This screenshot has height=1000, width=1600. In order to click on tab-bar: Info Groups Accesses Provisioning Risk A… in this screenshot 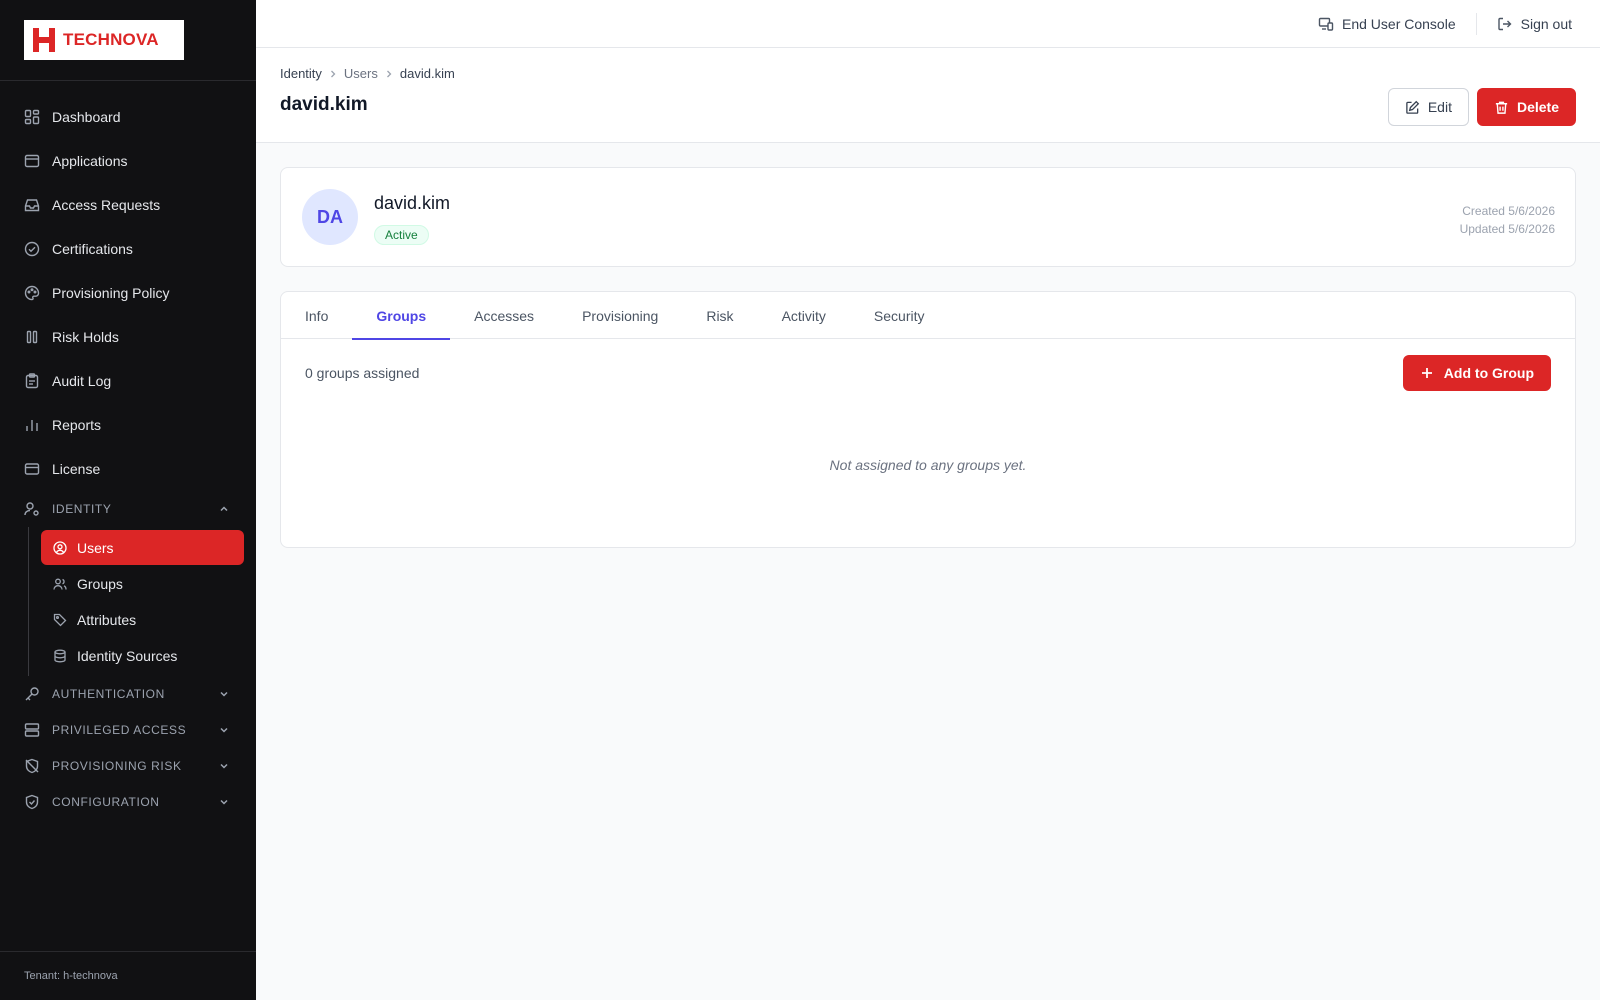, I will do `click(928, 316)`.